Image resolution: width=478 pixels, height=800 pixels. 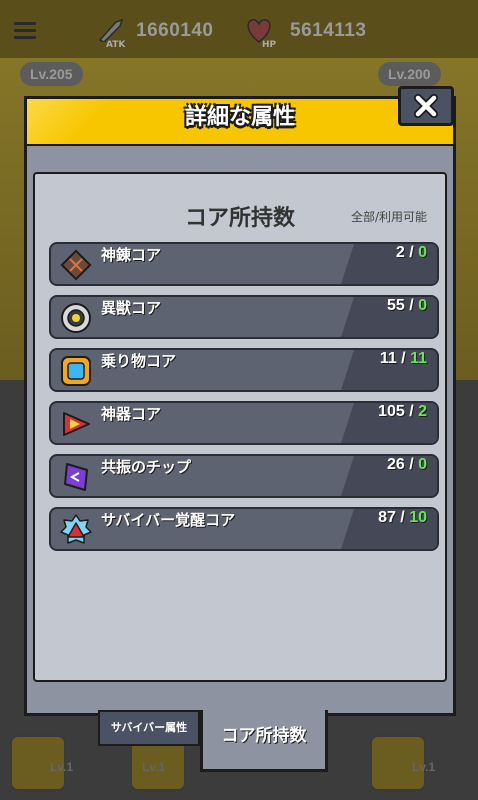 What do you see at coordinates (388, 217) in the screenshot?
I see `section-subtitle: 全部/利用可能` at bounding box center [388, 217].